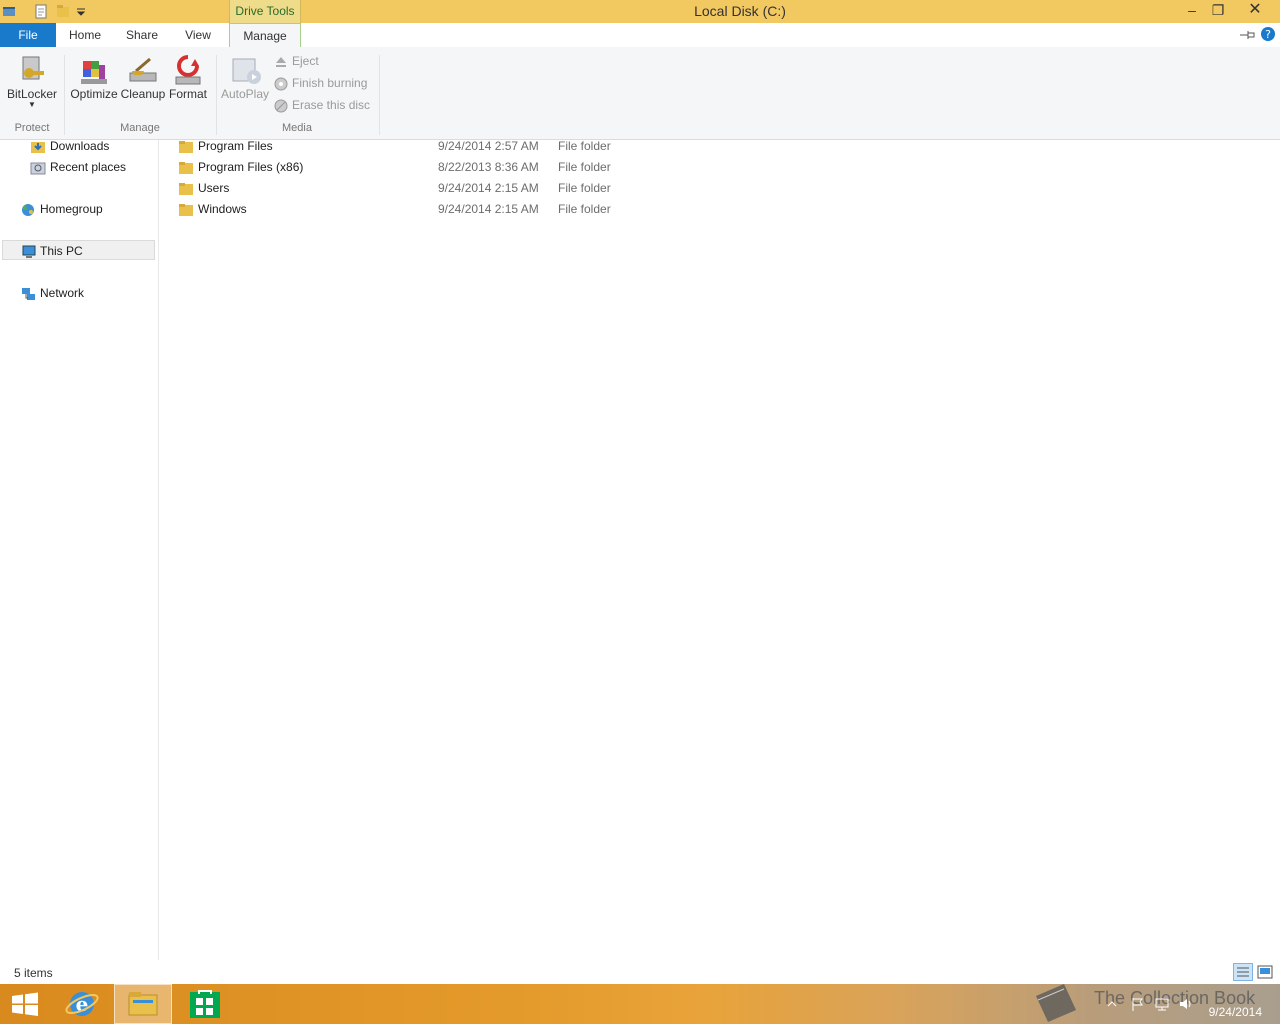 The image size is (1280, 1027). Describe the element at coordinates (251, 167) in the screenshot. I see `file-name: Program Files (x86)` at that location.